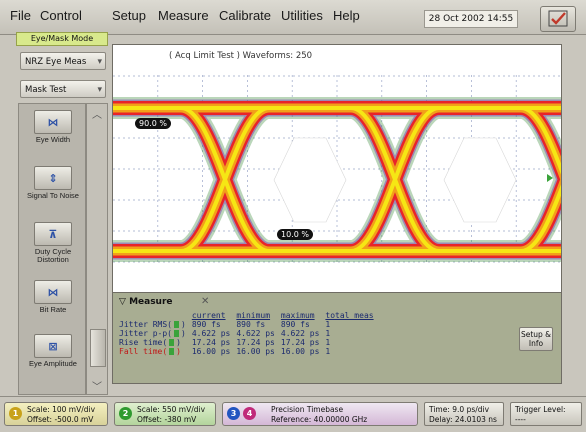 The height and width of the screenshot is (432, 586). Describe the element at coordinates (53, 255) in the screenshot. I see `tool-label: Duty Cycle Distortion` at that location.